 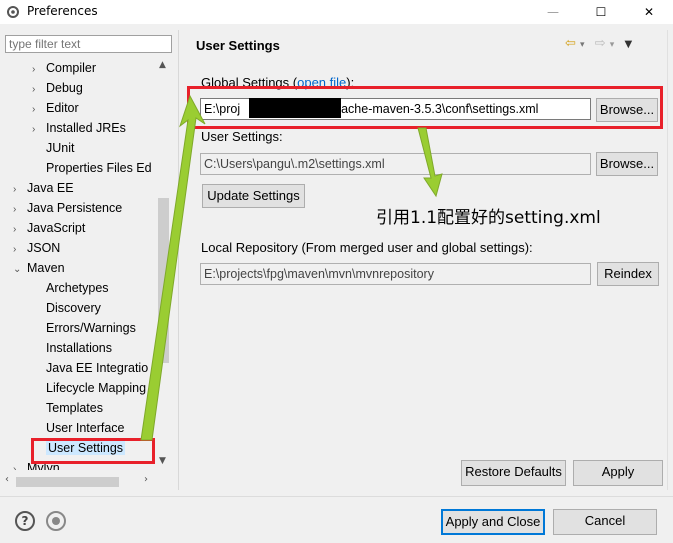 I want to click on footer-separator, so click(x=336, y=496).